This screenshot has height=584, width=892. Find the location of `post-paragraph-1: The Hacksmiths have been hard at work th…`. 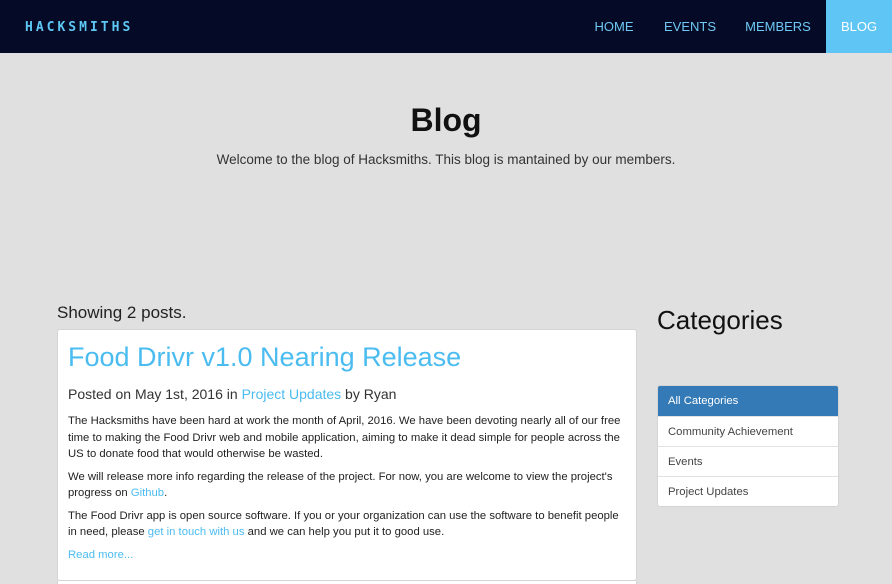

post-paragraph-1: The Hacksmiths have been hard at work th… is located at coordinates (344, 437).